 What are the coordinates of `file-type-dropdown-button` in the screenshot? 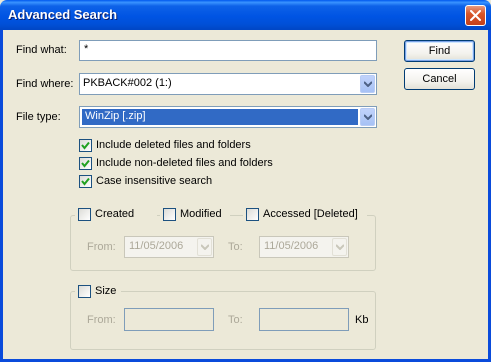 It's located at (367, 117).